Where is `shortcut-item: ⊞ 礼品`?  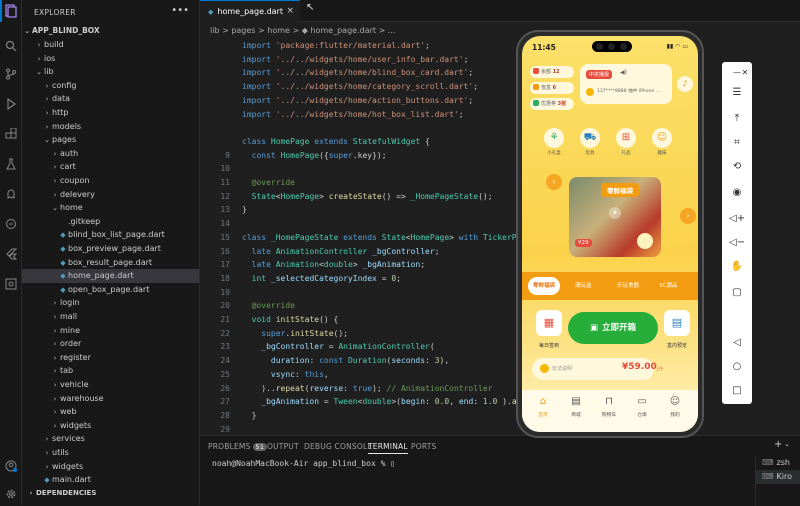 shortcut-item: ⊞ 礼品 is located at coordinates (626, 142).